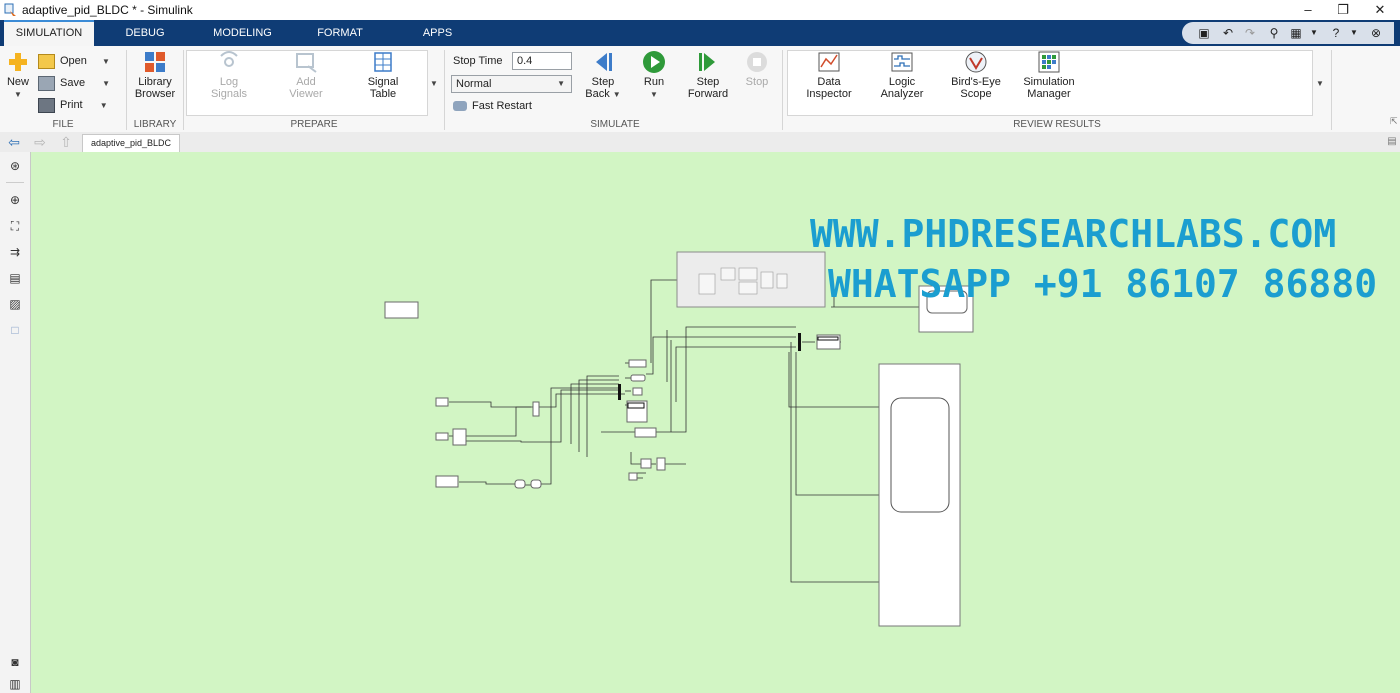 The width and height of the screenshot is (1400, 693). I want to click on minimize-button: –, so click(1308, 10).